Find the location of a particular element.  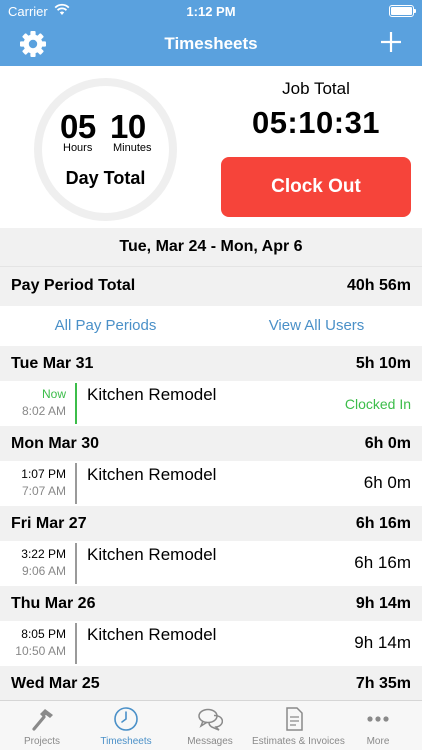

more-dots-icon is located at coordinates (378, 719).